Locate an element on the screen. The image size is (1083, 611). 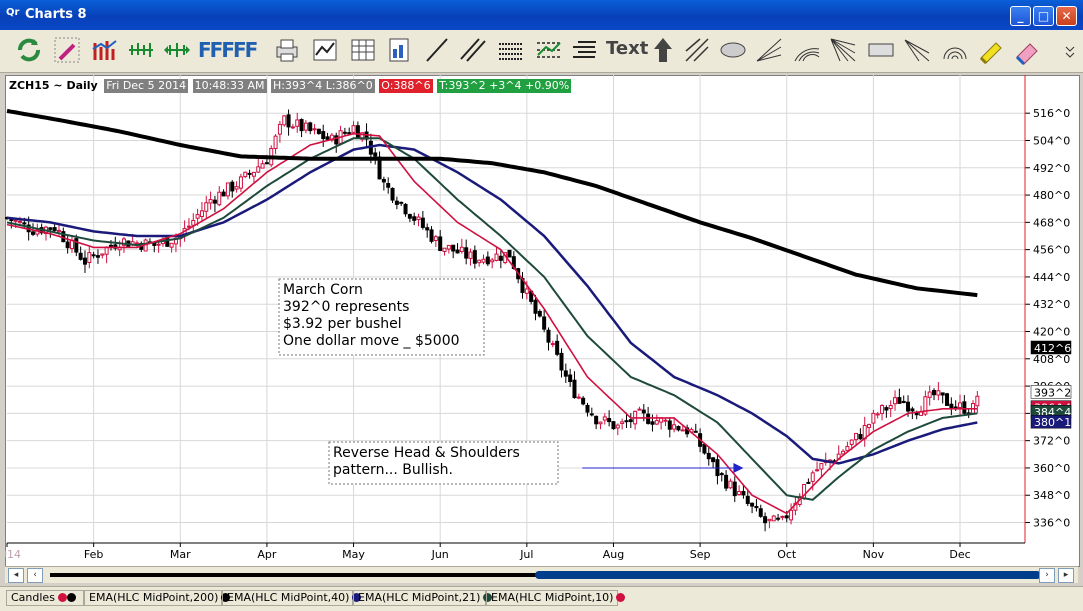
close-button: ✕ is located at coordinates (1066, 16).